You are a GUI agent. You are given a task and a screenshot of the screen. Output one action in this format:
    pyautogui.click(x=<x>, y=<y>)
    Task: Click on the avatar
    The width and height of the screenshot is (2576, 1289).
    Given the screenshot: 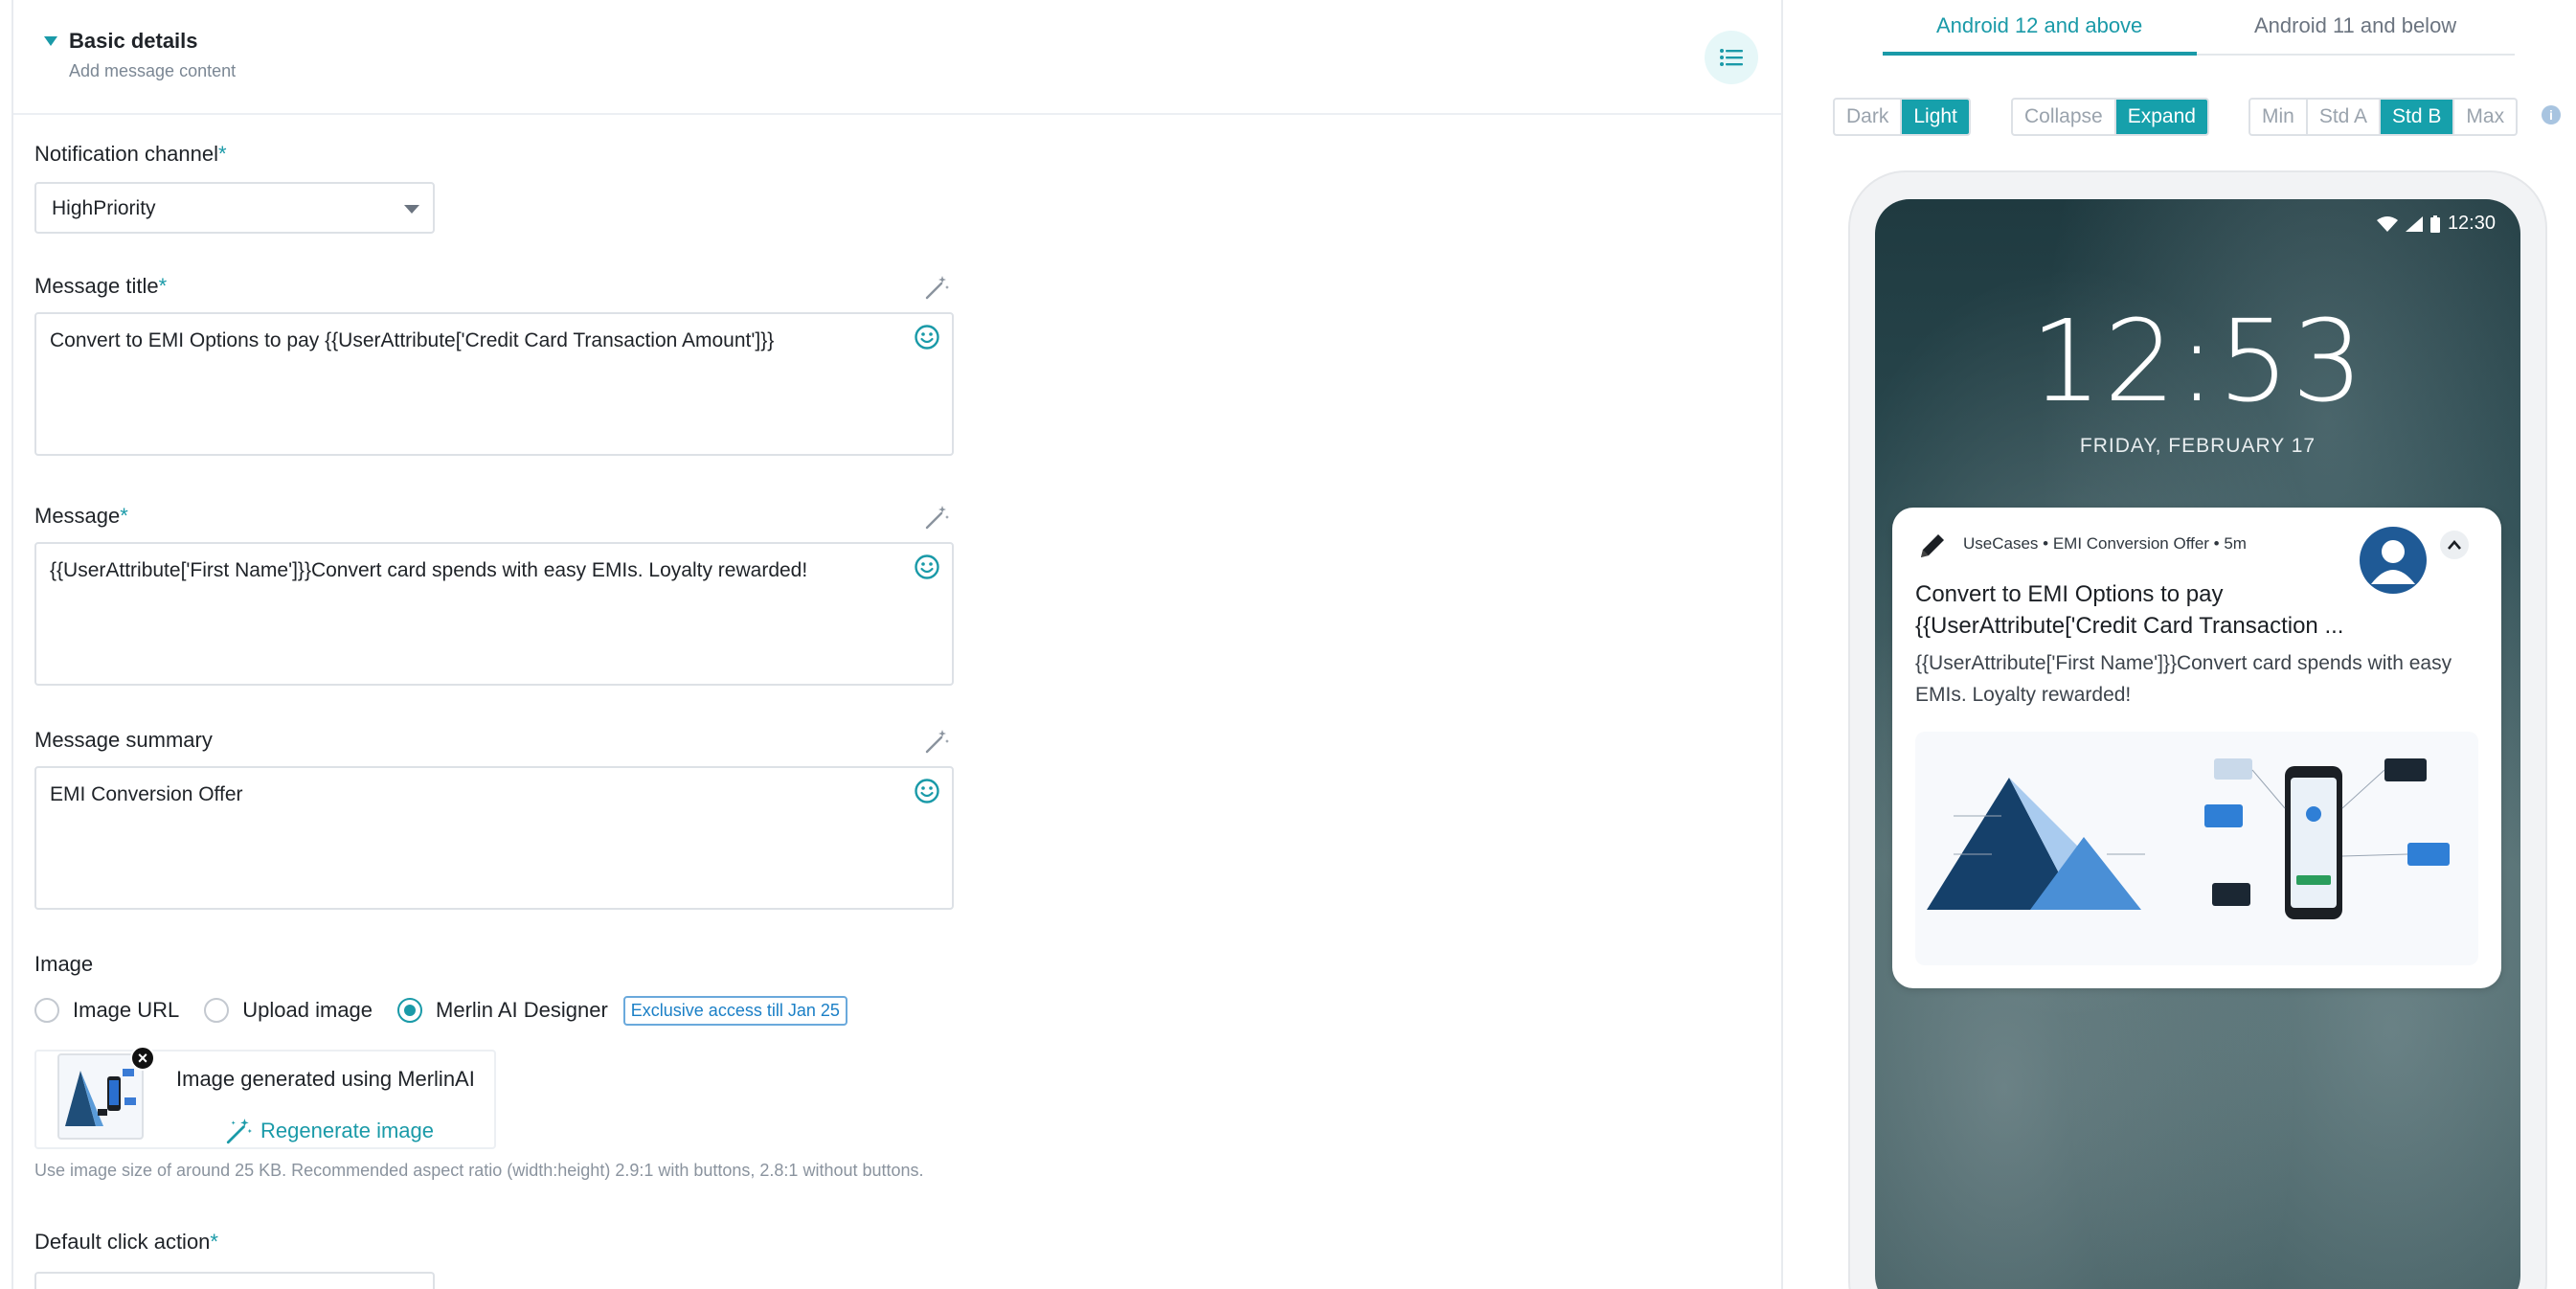 What is the action you would take?
    pyautogui.click(x=2393, y=560)
    